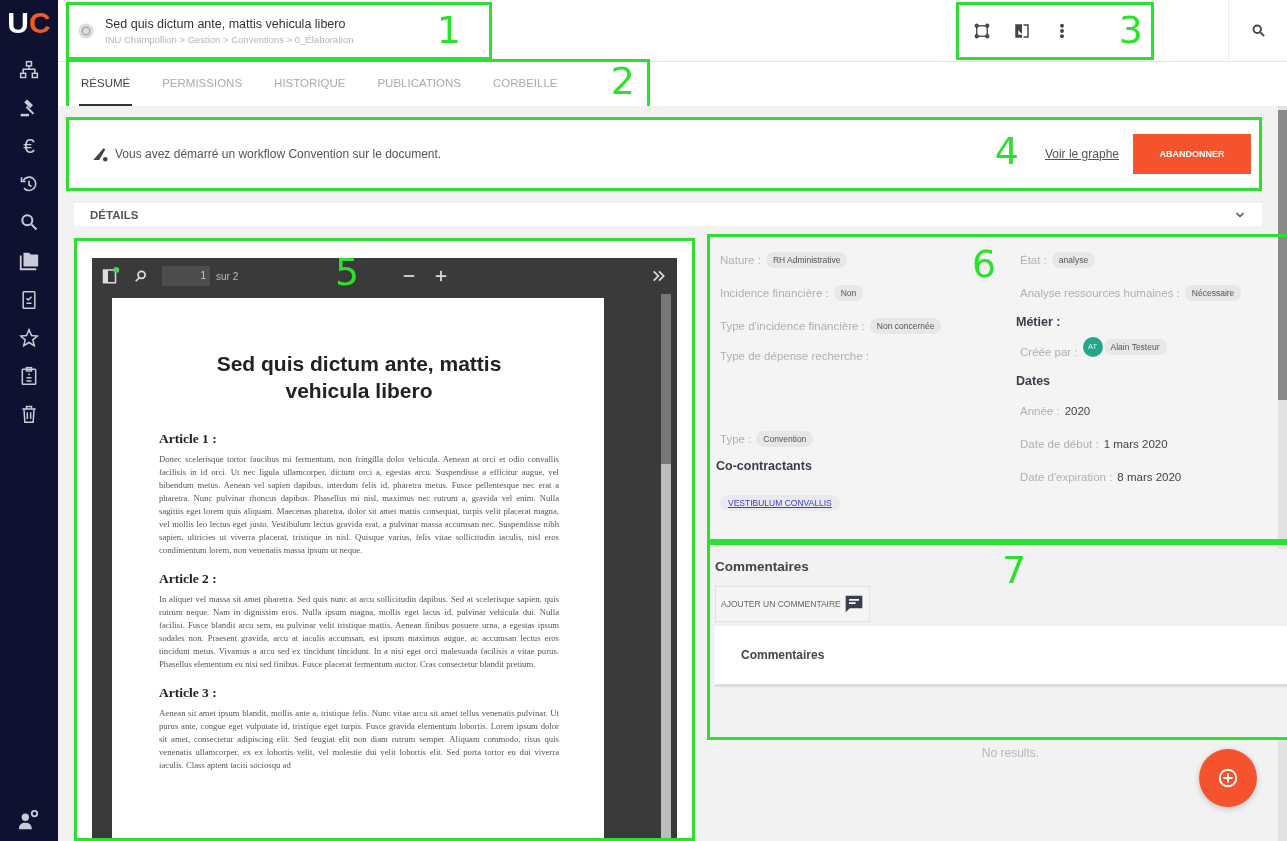 This screenshot has height=841, width=1287. I want to click on annotation-number: 7, so click(1014, 570).